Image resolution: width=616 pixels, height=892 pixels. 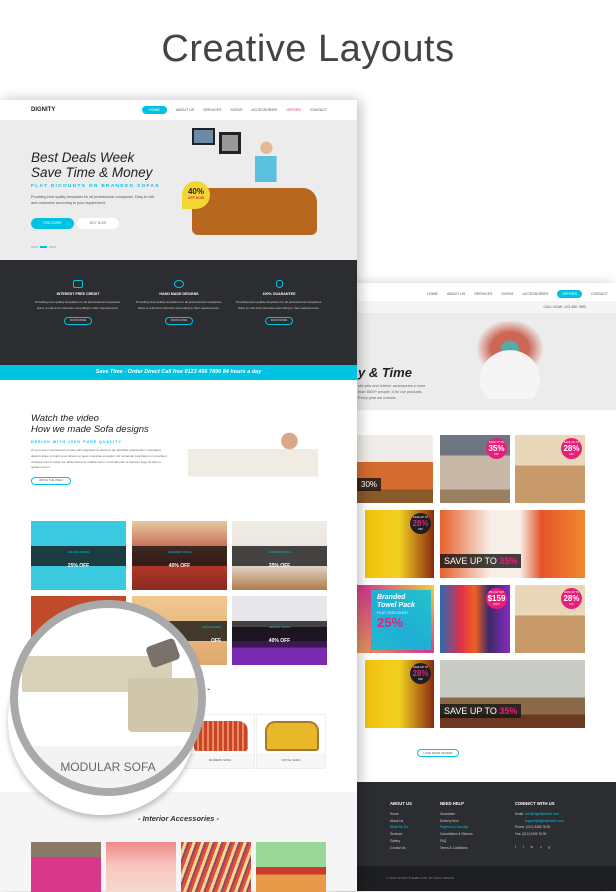 What do you see at coordinates (196, 195) in the screenshot?
I see `discount-badge: 40% OFF NOW` at bounding box center [196, 195].